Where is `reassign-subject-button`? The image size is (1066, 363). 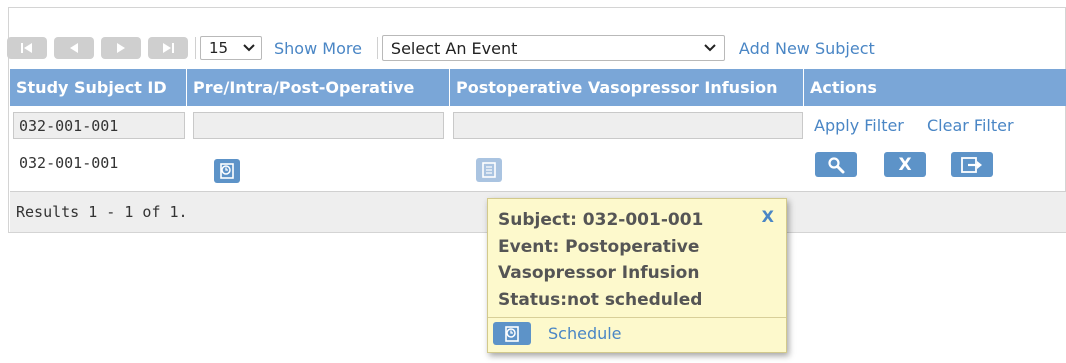
reassign-subject-button is located at coordinates (972, 164).